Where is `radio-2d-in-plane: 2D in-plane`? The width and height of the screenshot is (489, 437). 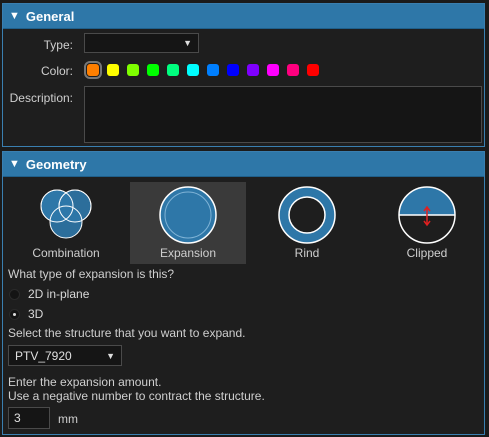 radio-2d-in-plane: 2D in-plane is located at coordinates (49, 294).